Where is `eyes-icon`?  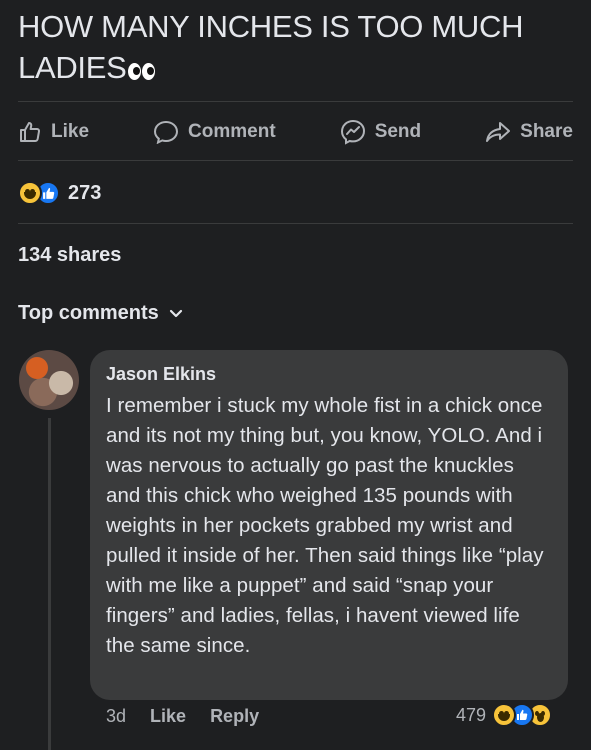 eyes-icon is located at coordinates (142, 69).